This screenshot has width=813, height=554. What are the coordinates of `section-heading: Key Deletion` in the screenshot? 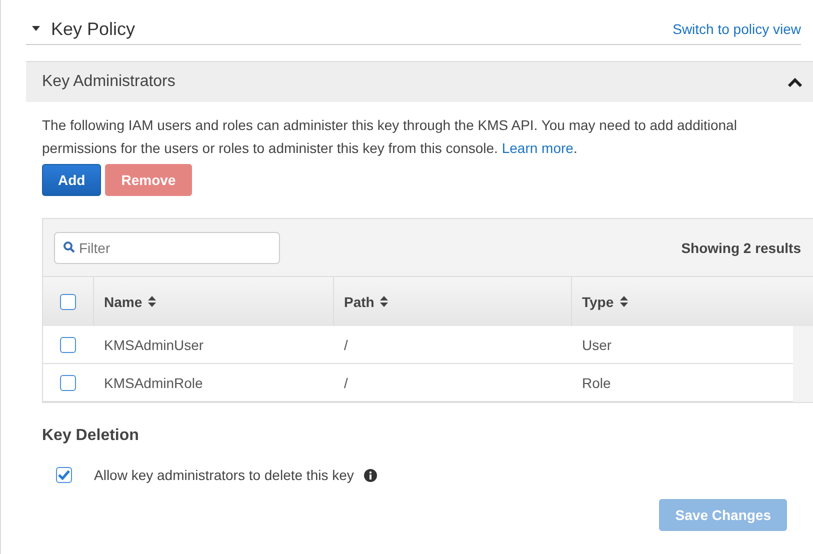 It's located at (91, 436).